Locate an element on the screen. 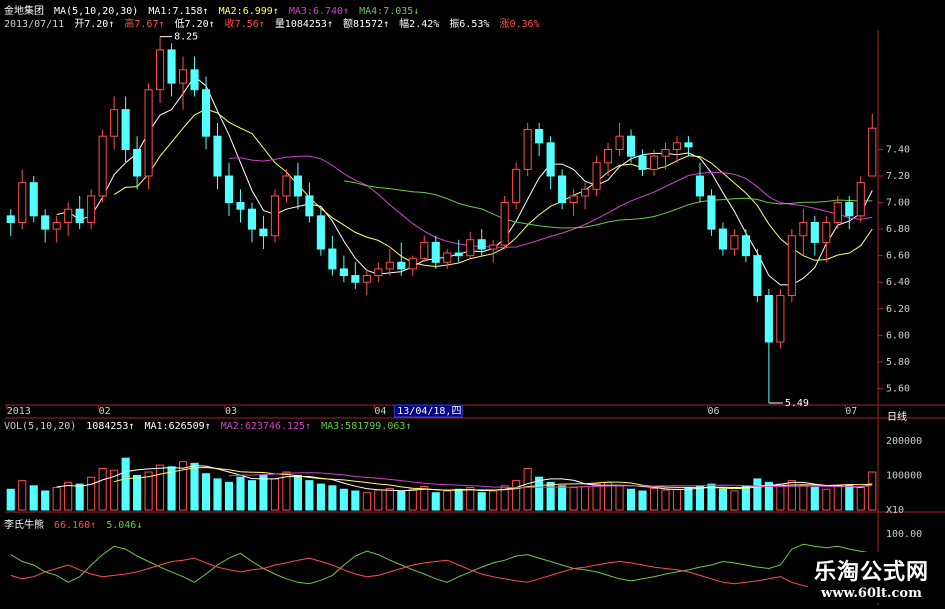 The height and width of the screenshot is (609, 945). close-value: 收7.56↑ is located at coordinates (244, 24).